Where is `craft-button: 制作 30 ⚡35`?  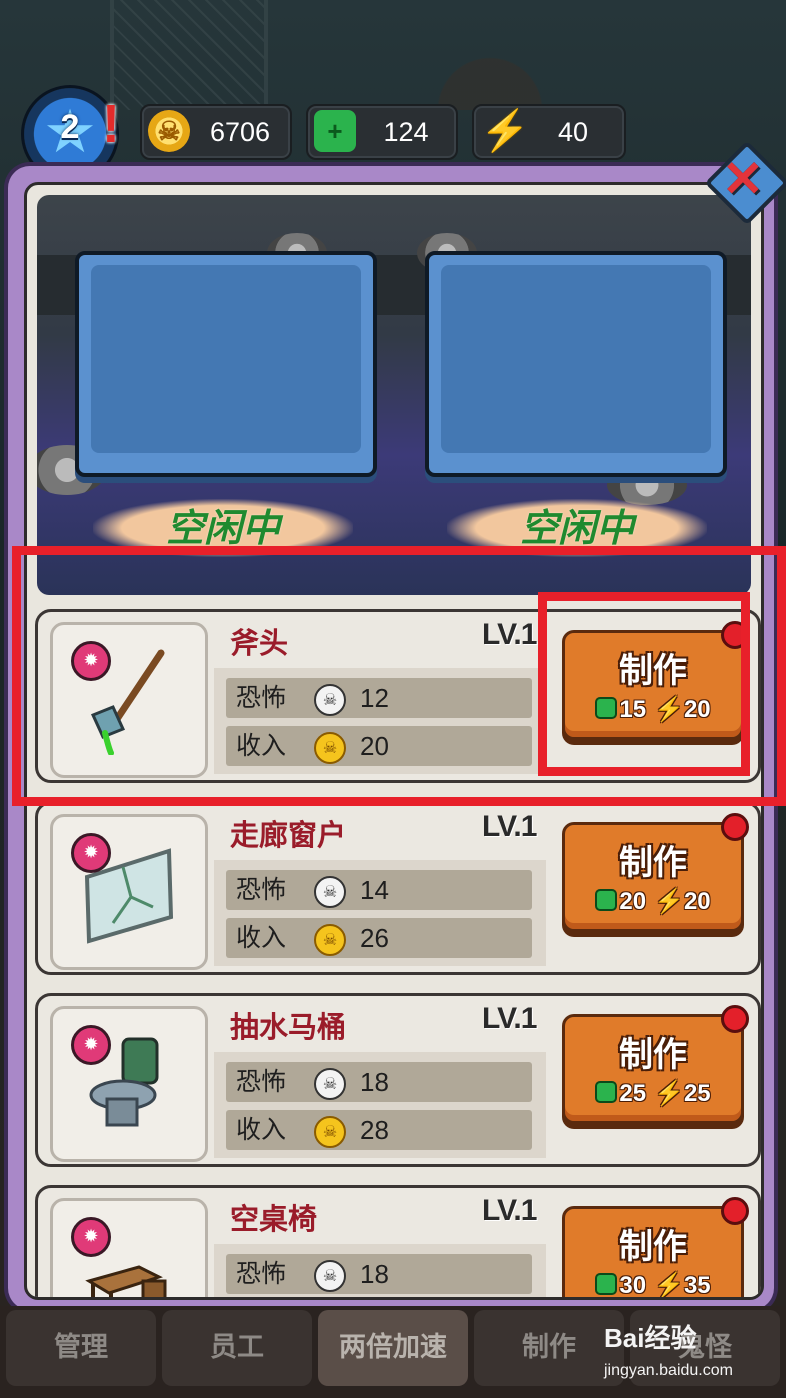 craft-button: 制作 30 ⚡35 is located at coordinates (655, 1248).